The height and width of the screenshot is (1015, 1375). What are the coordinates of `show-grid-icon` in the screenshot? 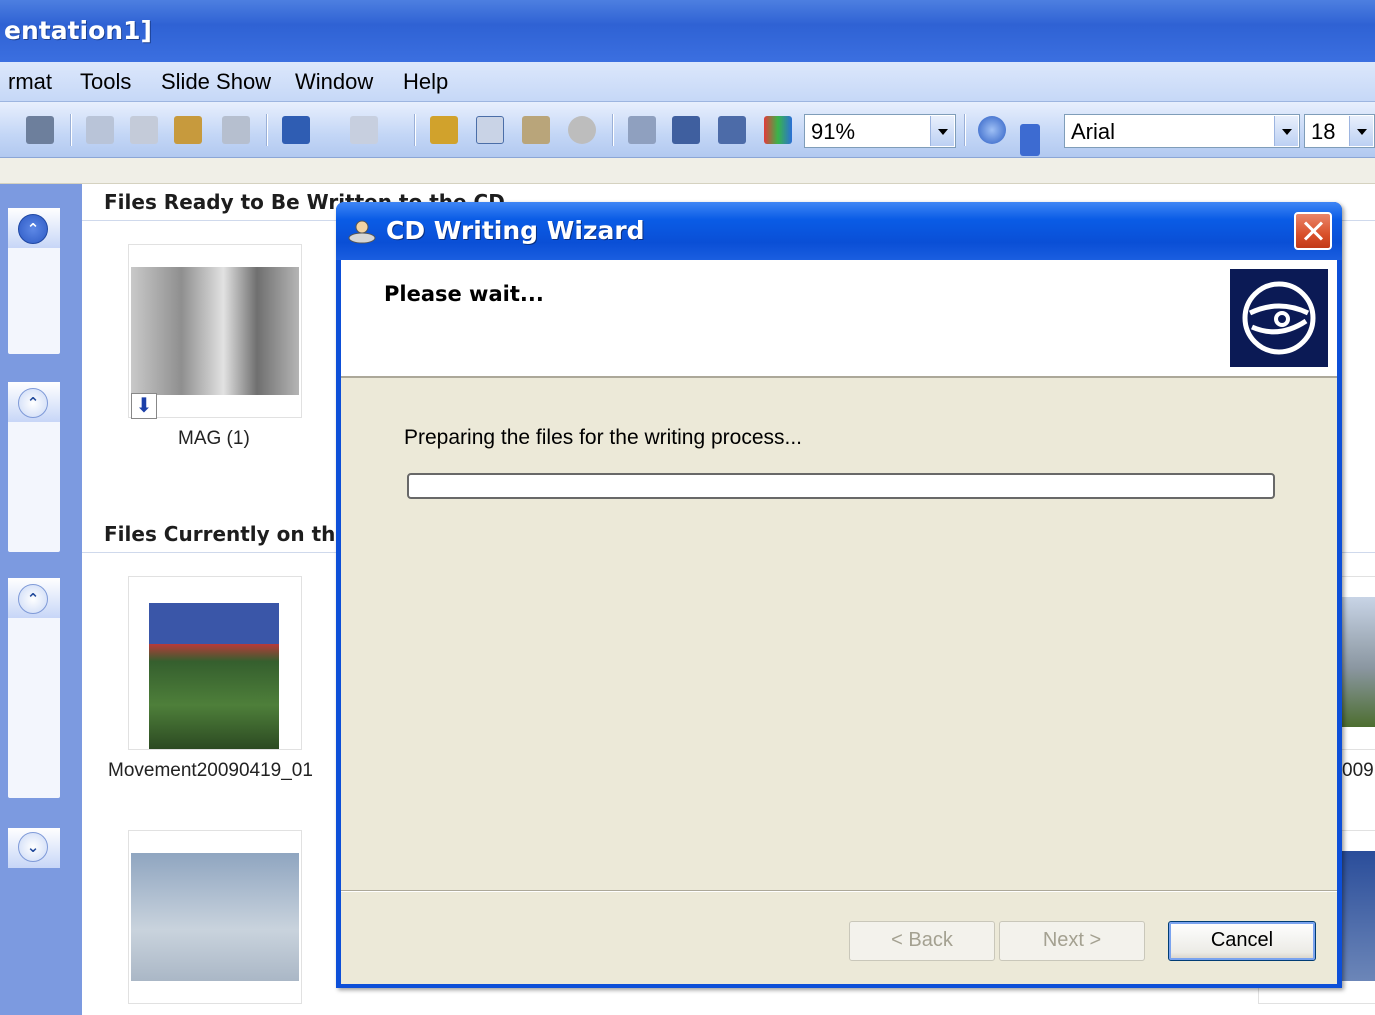 It's located at (732, 130).